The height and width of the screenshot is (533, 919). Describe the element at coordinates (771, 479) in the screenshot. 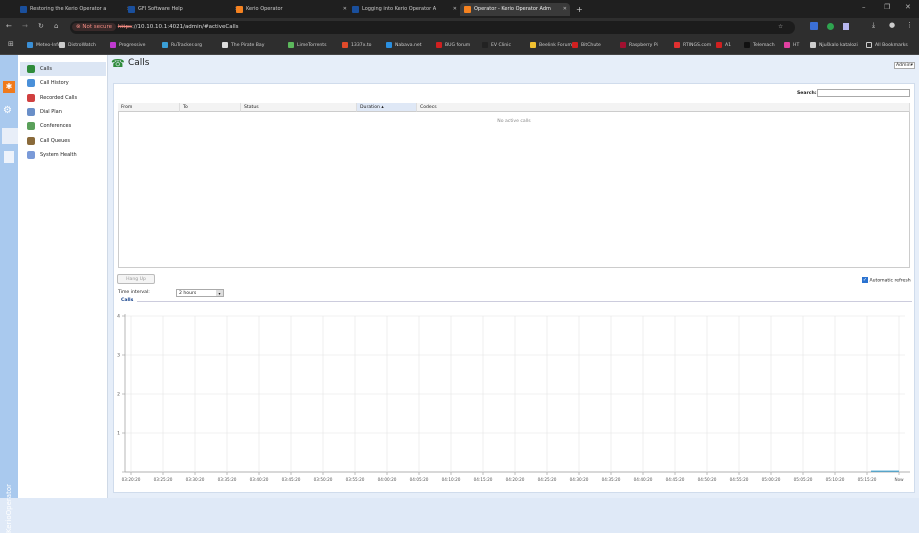

I see `x-tick-label: 05:00:20` at that location.